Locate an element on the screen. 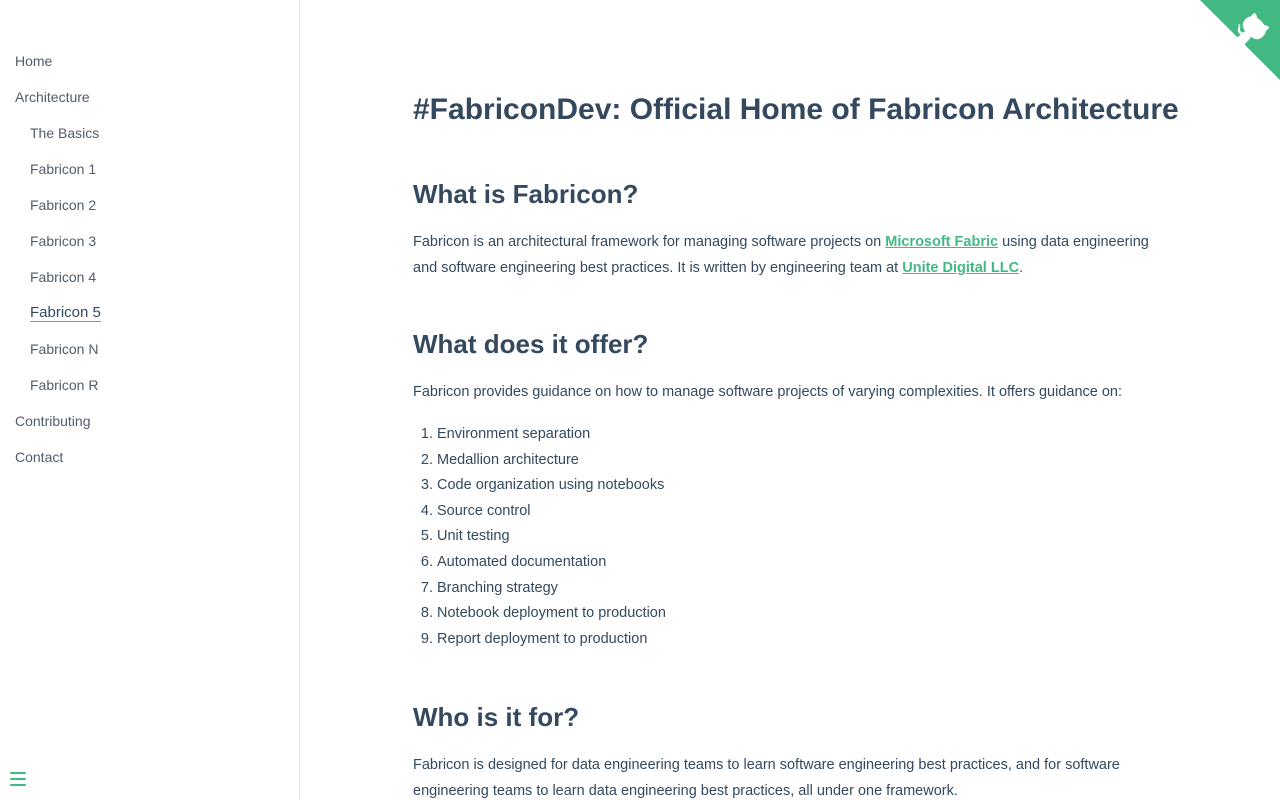 The width and height of the screenshot is (1280, 800). sidebar-item-contact: Contact is located at coordinates (149, 457).